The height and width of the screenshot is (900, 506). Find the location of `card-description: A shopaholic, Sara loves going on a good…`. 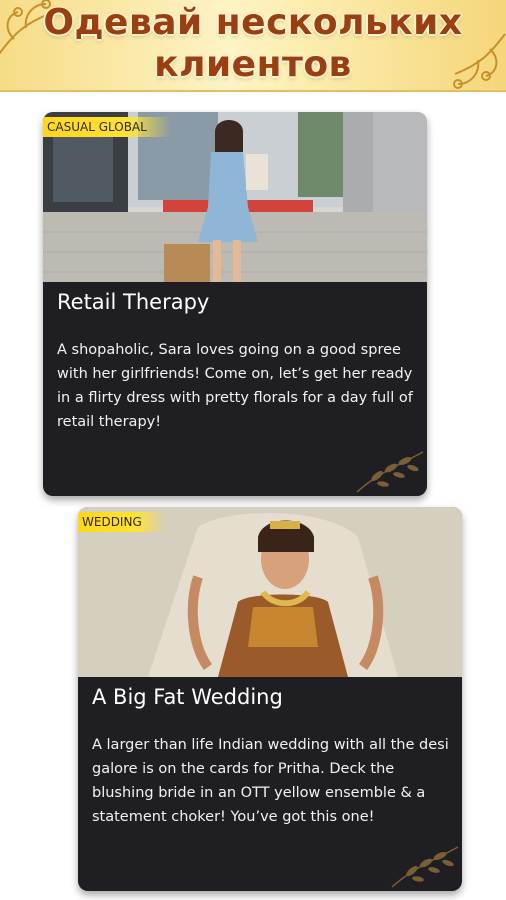

card-description: A shopaholic, Sara loves going on a good… is located at coordinates (235, 386).